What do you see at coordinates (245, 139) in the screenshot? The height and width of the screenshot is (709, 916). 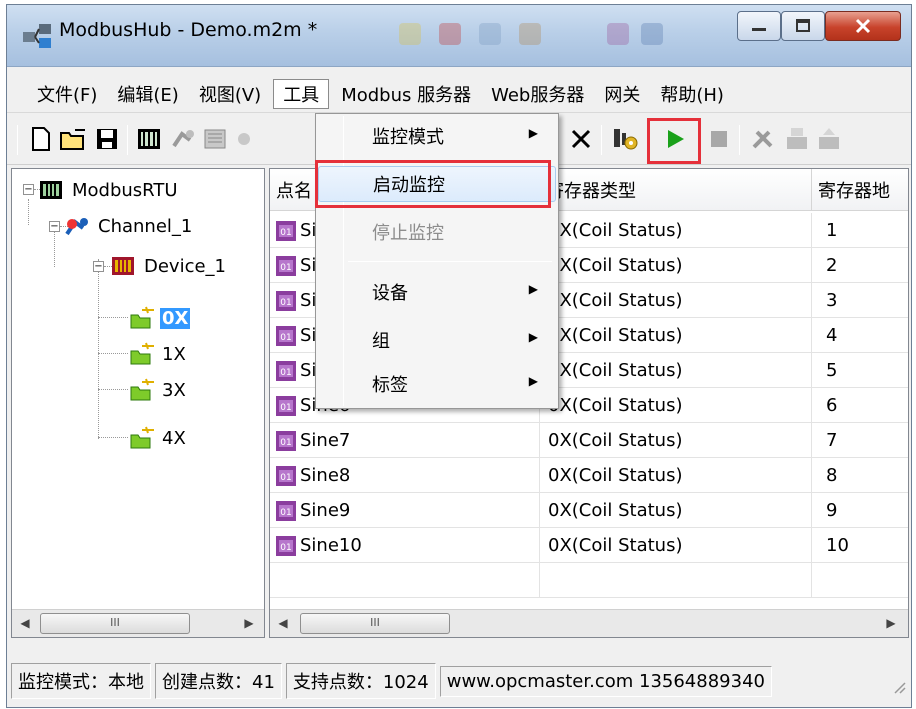 I see `add-tag-button` at bounding box center [245, 139].